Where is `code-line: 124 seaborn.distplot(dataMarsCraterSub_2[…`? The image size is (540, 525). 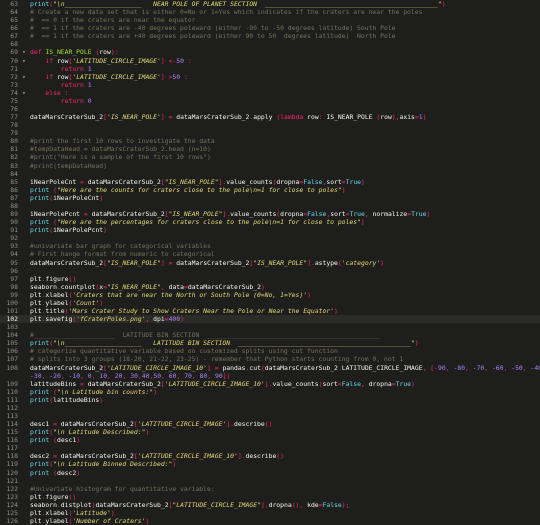
code-line: 124 seaborn.distplot(dataMarsCraterSub_2[… is located at coordinates (270, 505).